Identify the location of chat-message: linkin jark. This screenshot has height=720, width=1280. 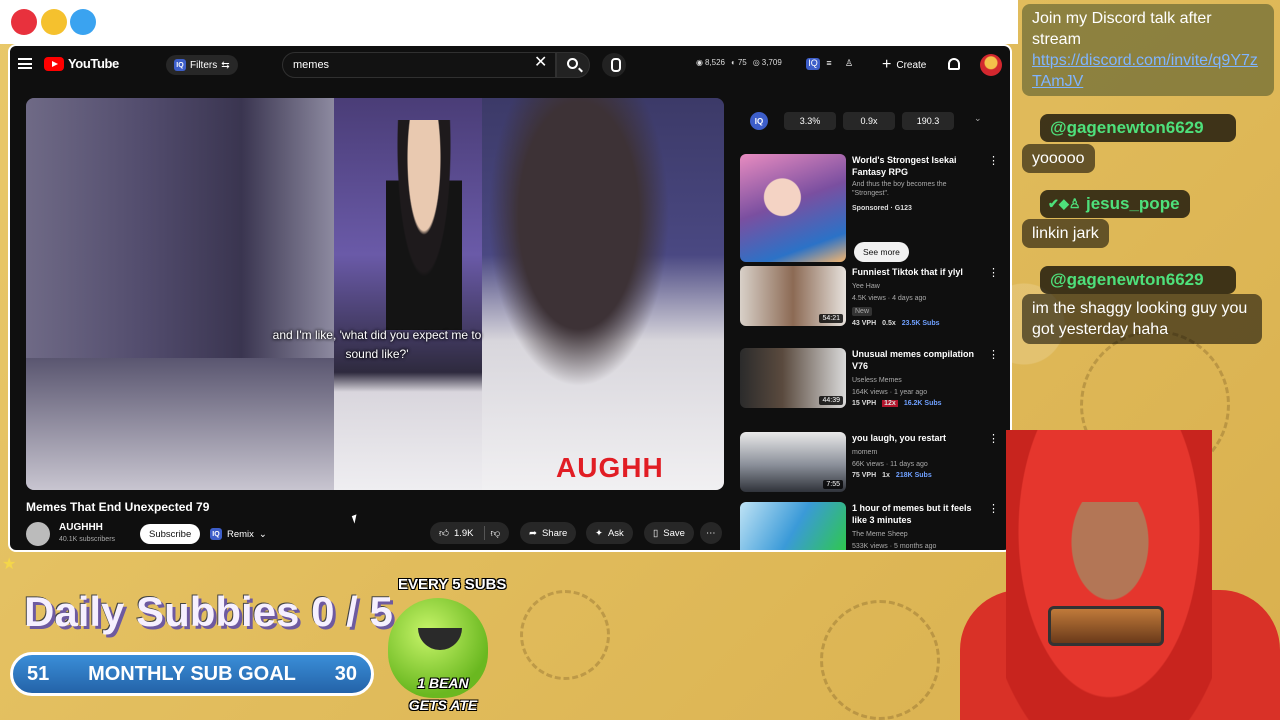
(1065, 233).